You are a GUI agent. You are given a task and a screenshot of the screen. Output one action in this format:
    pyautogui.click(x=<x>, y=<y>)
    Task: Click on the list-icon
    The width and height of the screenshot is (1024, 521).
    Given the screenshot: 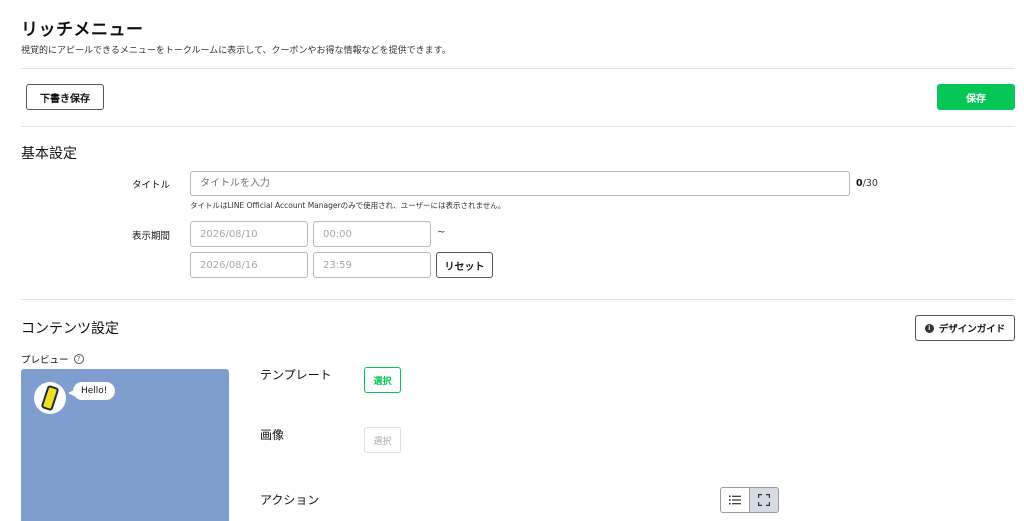 What is the action you would take?
    pyautogui.click(x=735, y=500)
    